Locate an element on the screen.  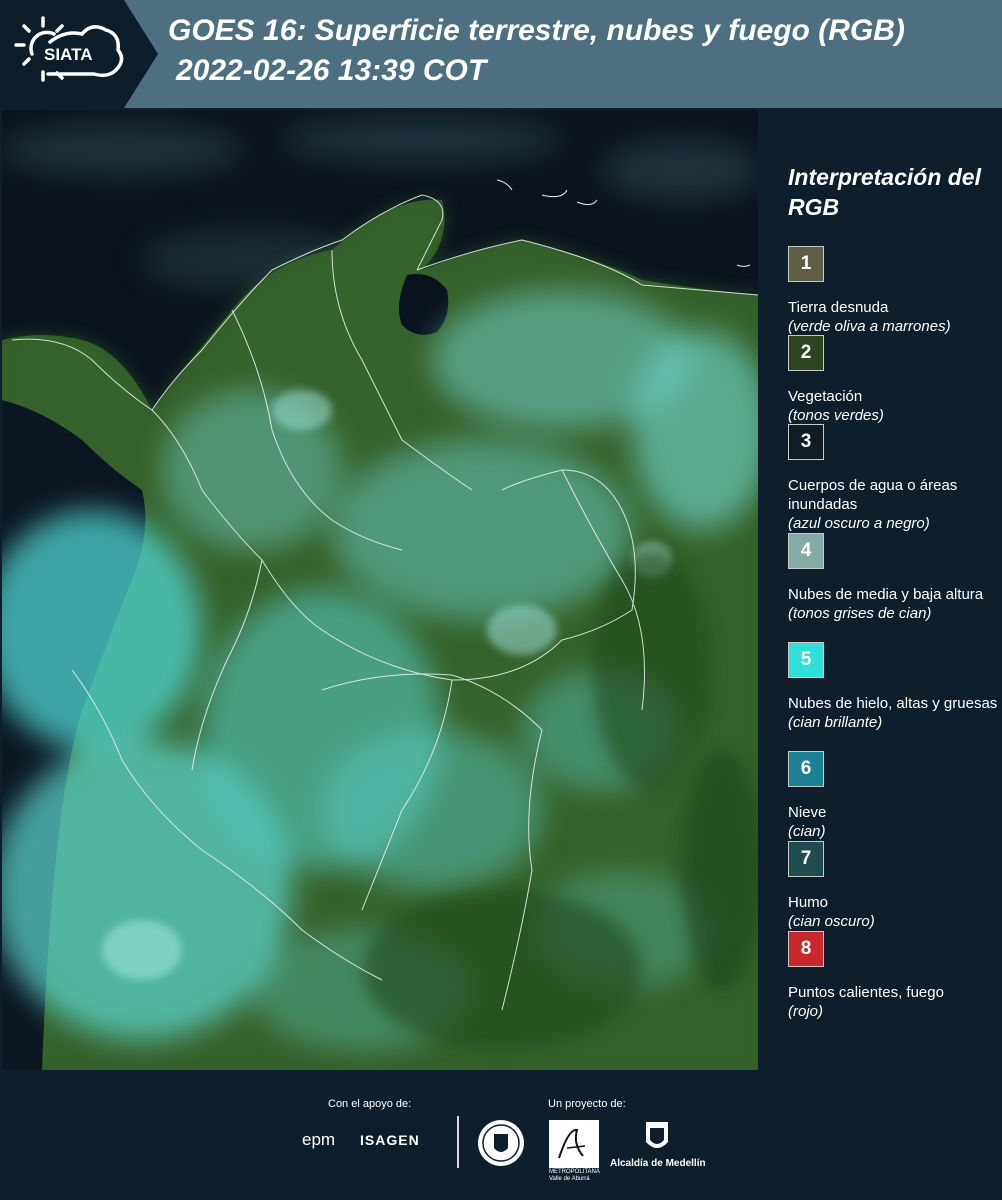
legend-swatch-4: 4 is located at coordinates (806, 551).